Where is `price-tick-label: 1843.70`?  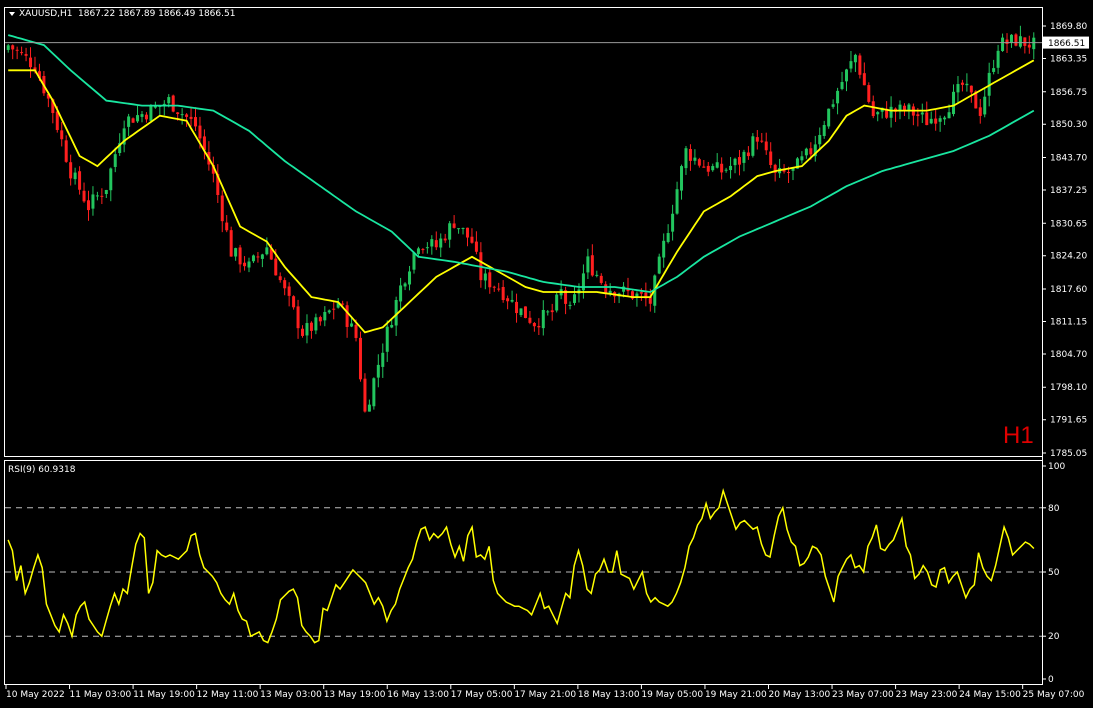 price-tick-label: 1843.70 is located at coordinates (1068, 159).